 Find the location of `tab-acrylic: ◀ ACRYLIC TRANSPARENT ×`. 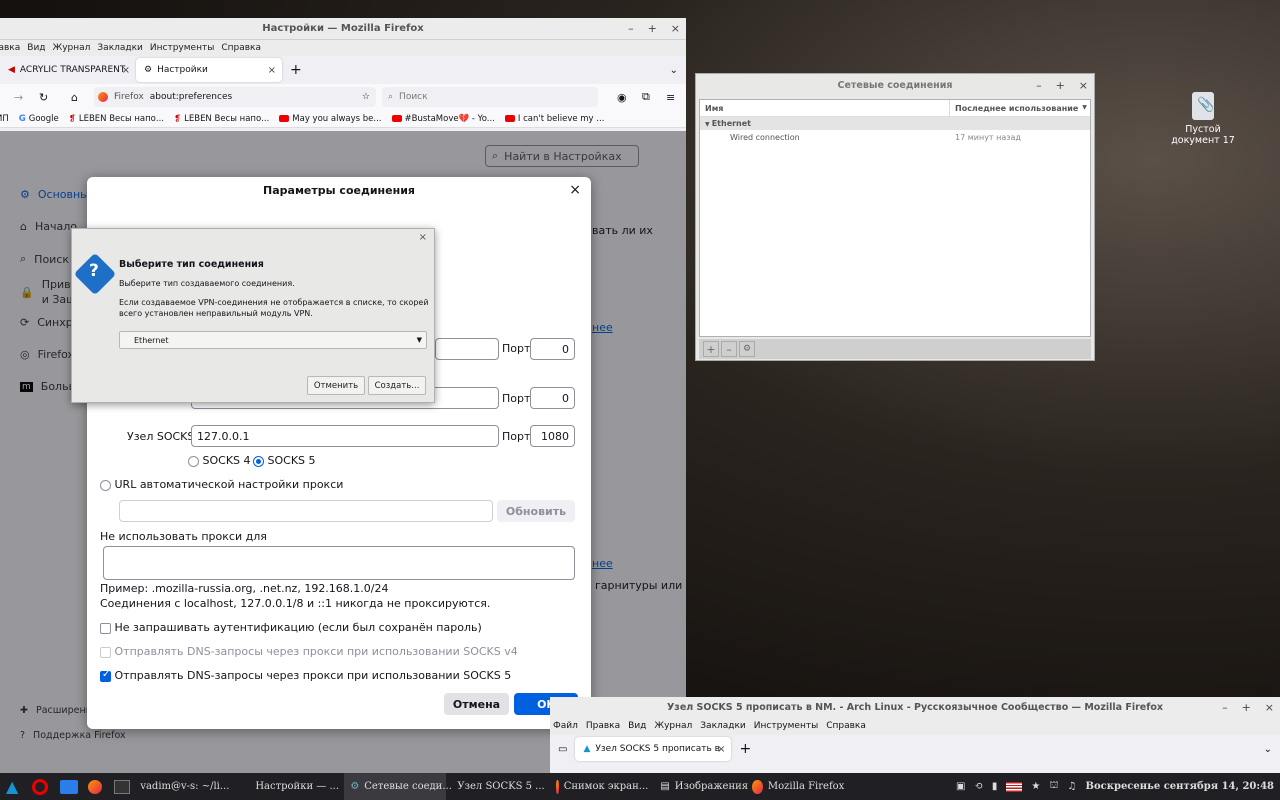

tab-acrylic: ◀ ACRYLIC TRANSPARENT × is located at coordinates (68, 70).